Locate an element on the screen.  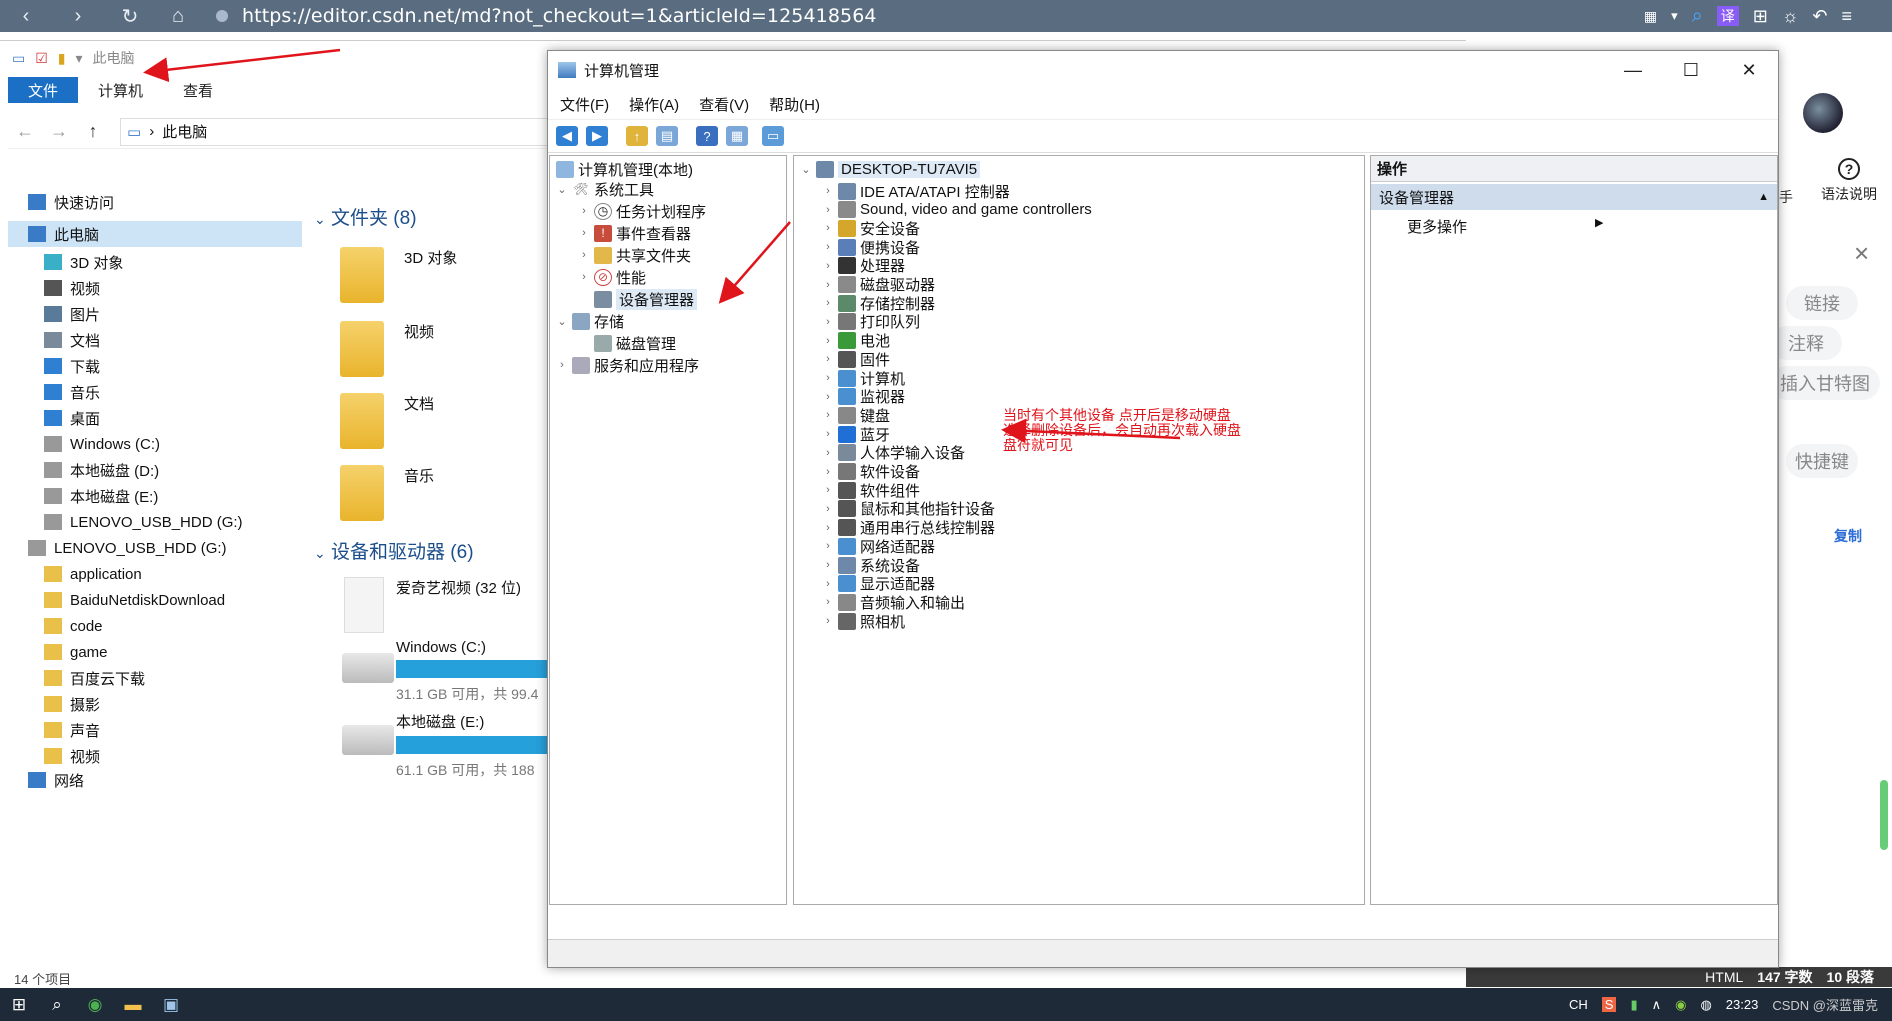
breadcrumb: 此电脑 is located at coordinates (184, 131).